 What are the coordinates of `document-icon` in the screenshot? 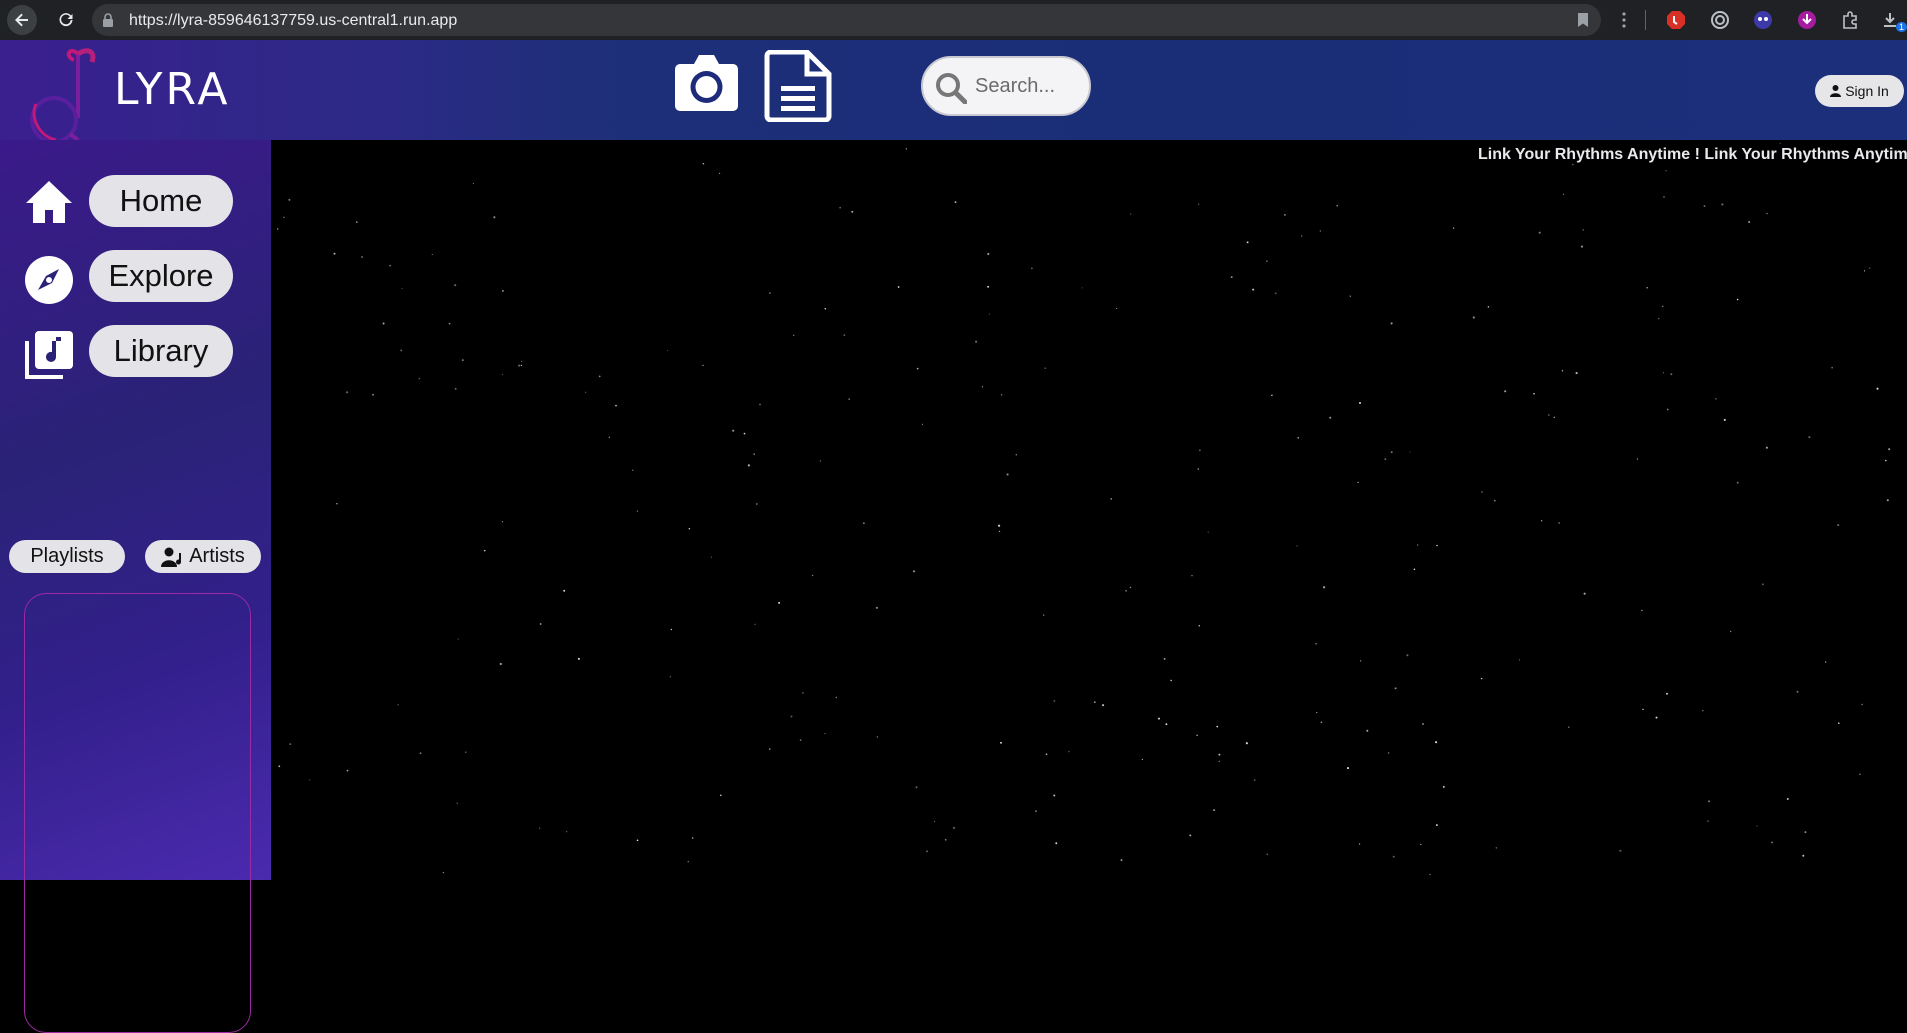 It's located at (798, 86).